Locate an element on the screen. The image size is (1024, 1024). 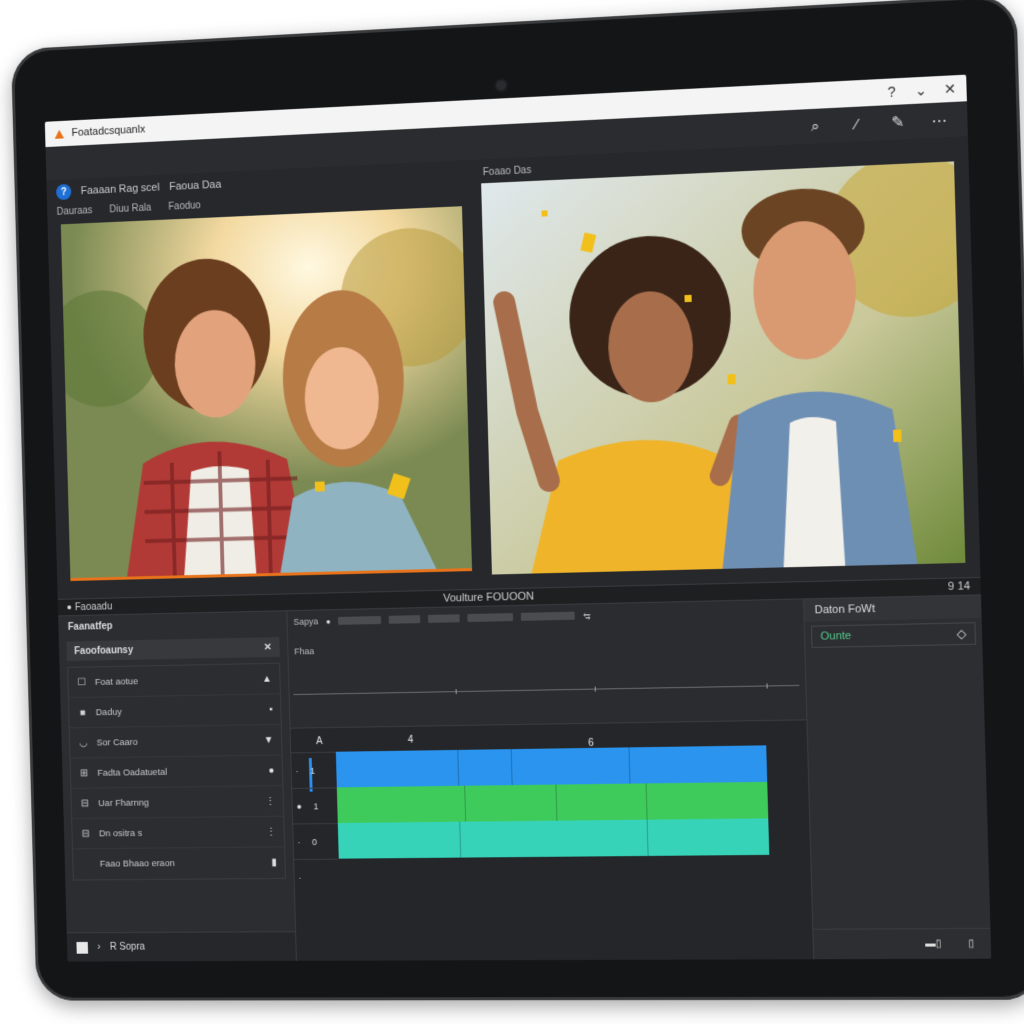
source-video-preview is located at coordinates (266, 394).